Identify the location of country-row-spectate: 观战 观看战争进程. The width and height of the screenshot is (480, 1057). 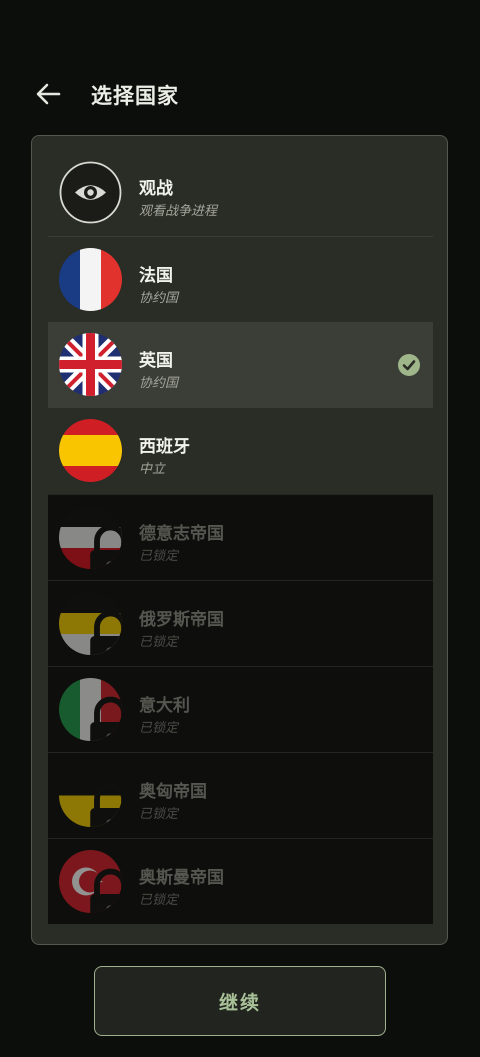
(240, 193).